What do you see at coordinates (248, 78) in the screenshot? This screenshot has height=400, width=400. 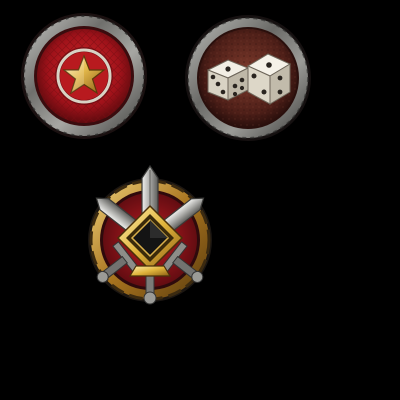 I see `dice-medallion-icon` at bounding box center [248, 78].